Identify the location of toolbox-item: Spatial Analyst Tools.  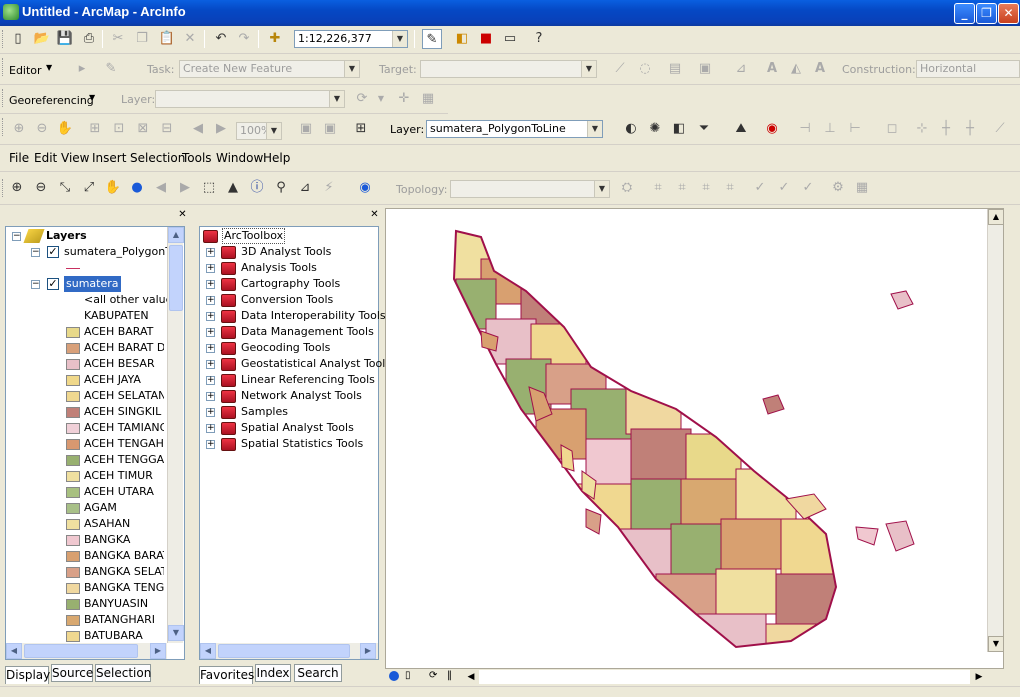
(297, 428).